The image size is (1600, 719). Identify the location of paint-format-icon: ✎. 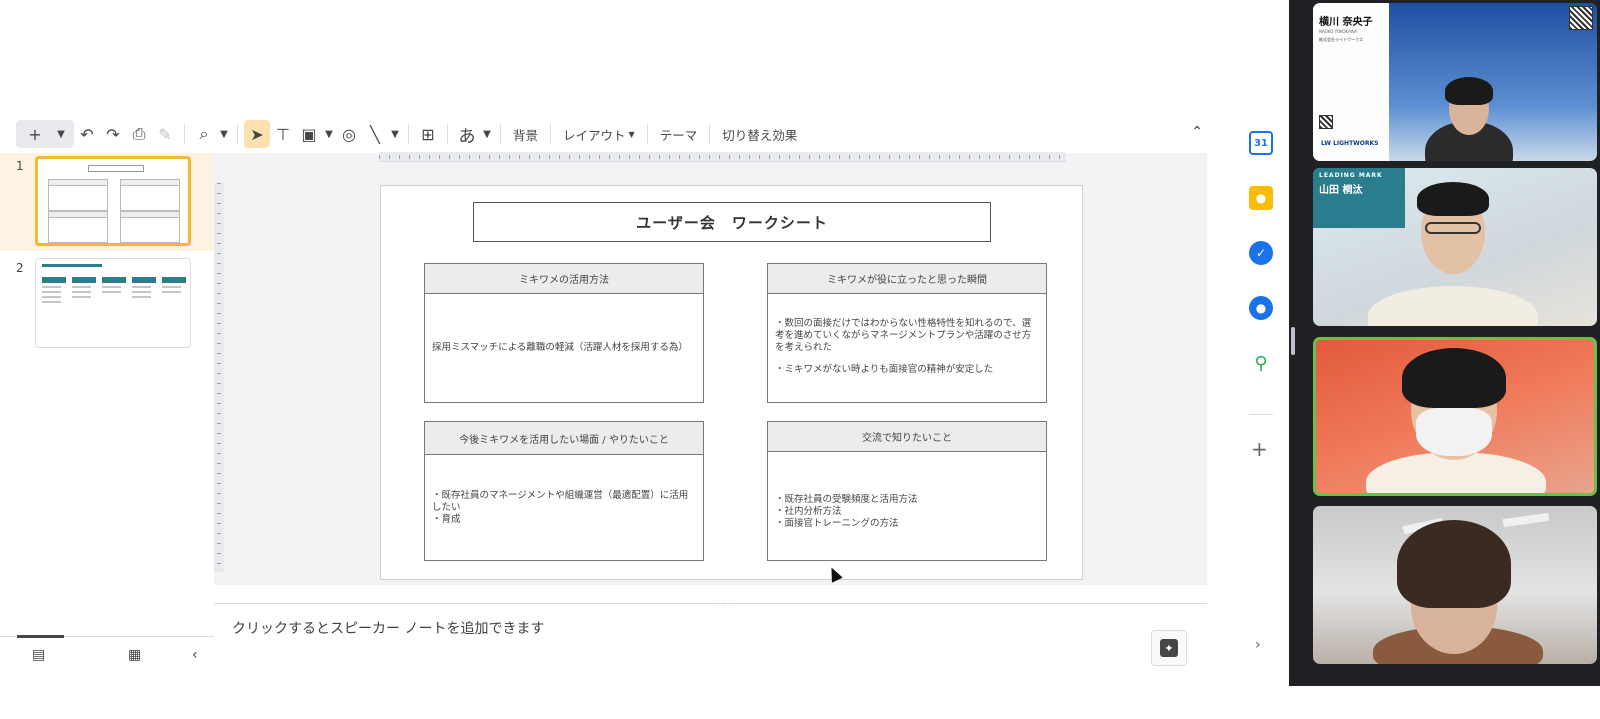
(165, 134).